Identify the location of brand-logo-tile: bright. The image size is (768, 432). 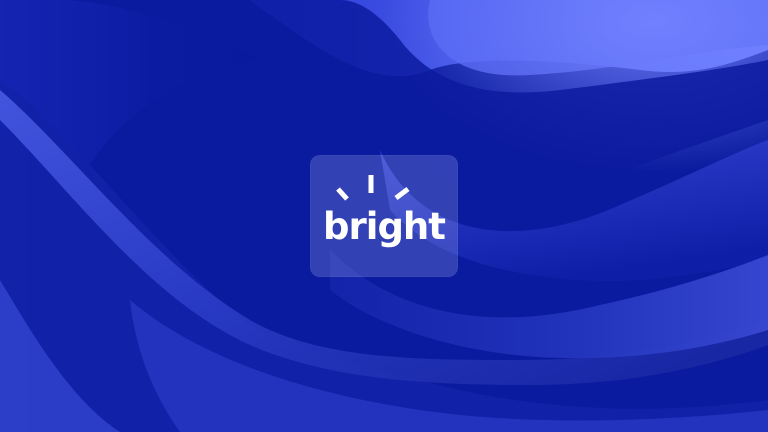
(384, 216).